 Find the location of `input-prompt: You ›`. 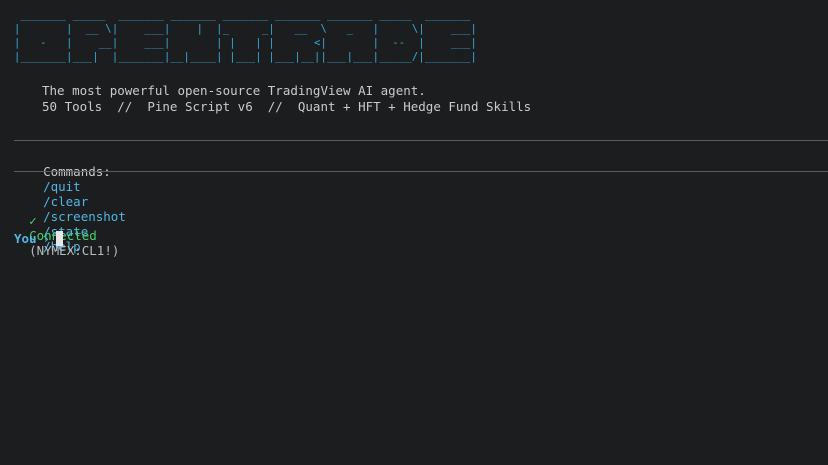

input-prompt: You › is located at coordinates (39, 238).